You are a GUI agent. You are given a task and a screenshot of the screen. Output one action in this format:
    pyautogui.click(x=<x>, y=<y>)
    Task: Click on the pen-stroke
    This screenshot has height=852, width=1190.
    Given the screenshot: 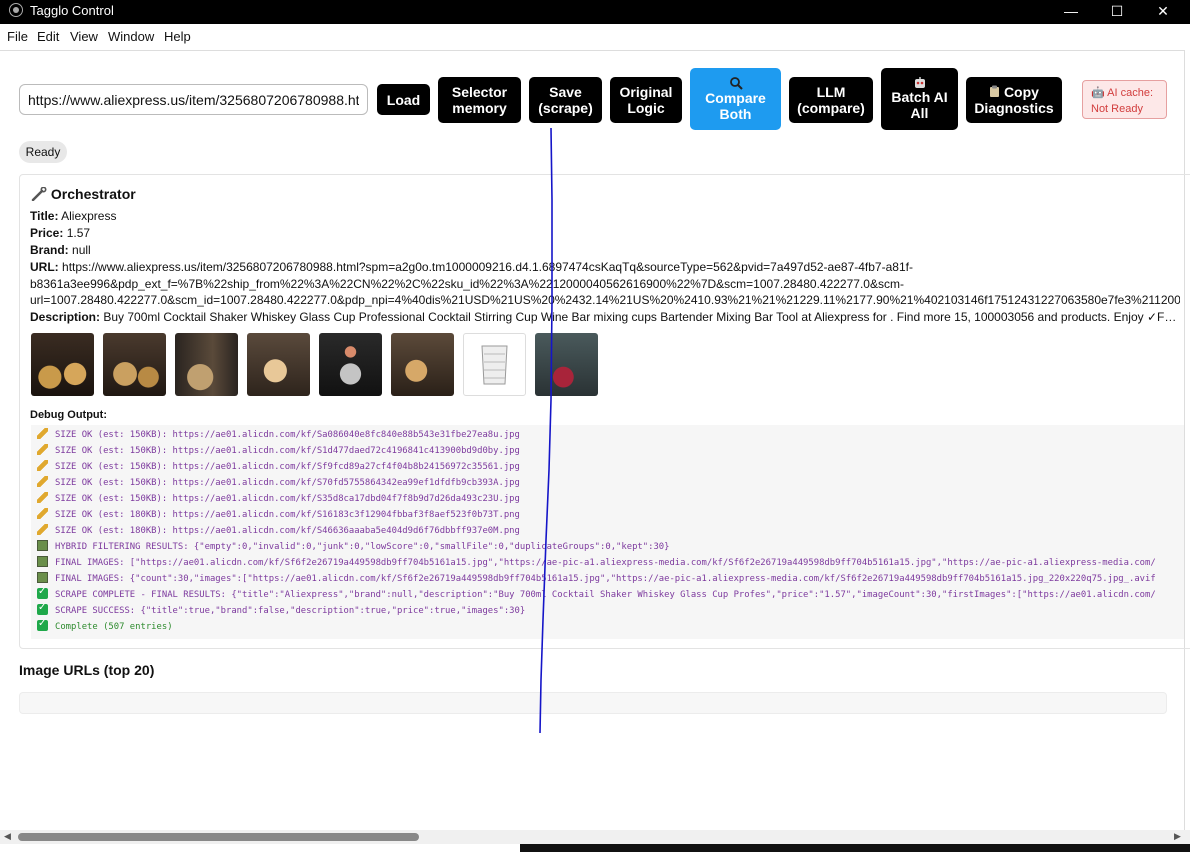 What is the action you would take?
    pyautogui.click(x=546, y=430)
    